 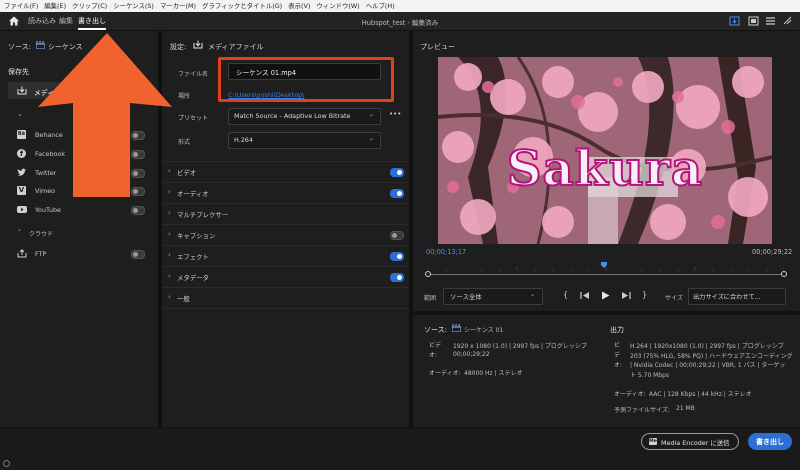 What do you see at coordinates (753, 21) in the screenshot?
I see `fullscreen-icon` at bounding box center [753, 21].